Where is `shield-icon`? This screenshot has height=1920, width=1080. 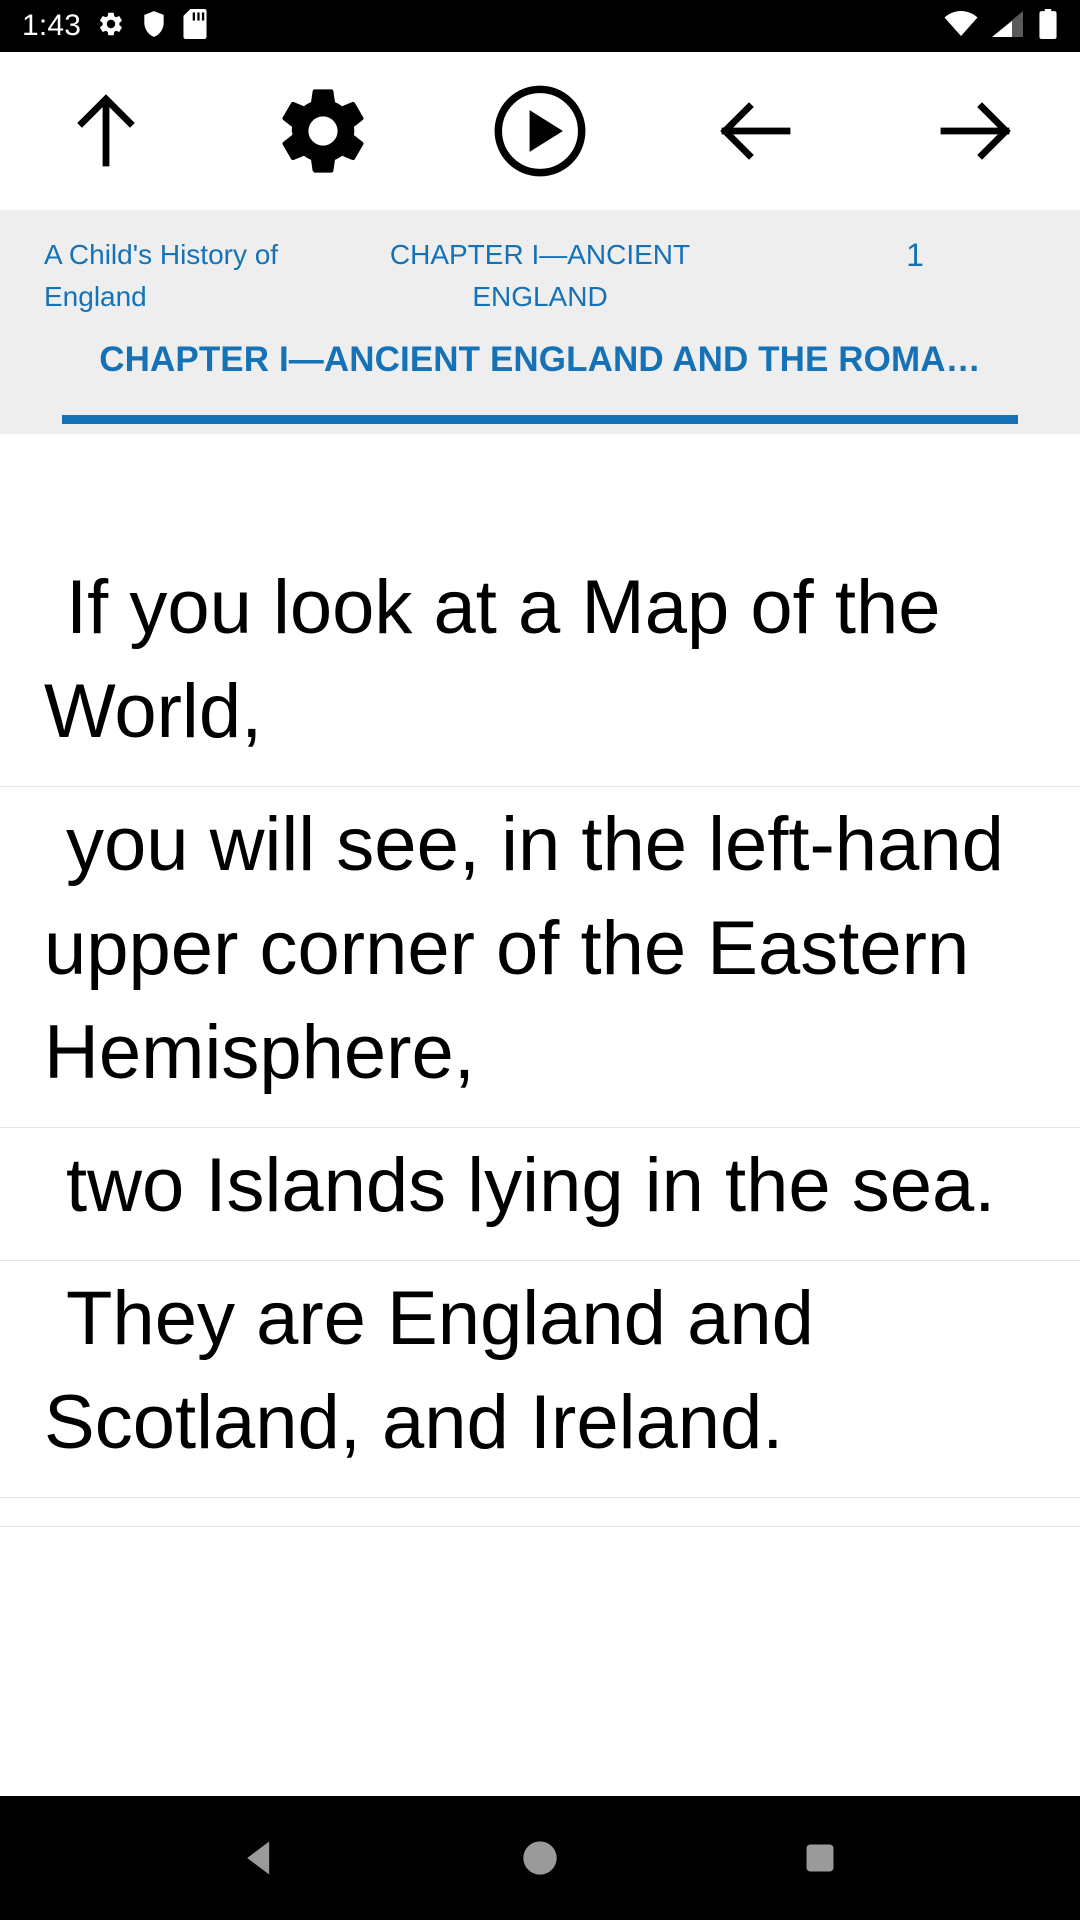 shield-icon is located at coordinates (154, 26).